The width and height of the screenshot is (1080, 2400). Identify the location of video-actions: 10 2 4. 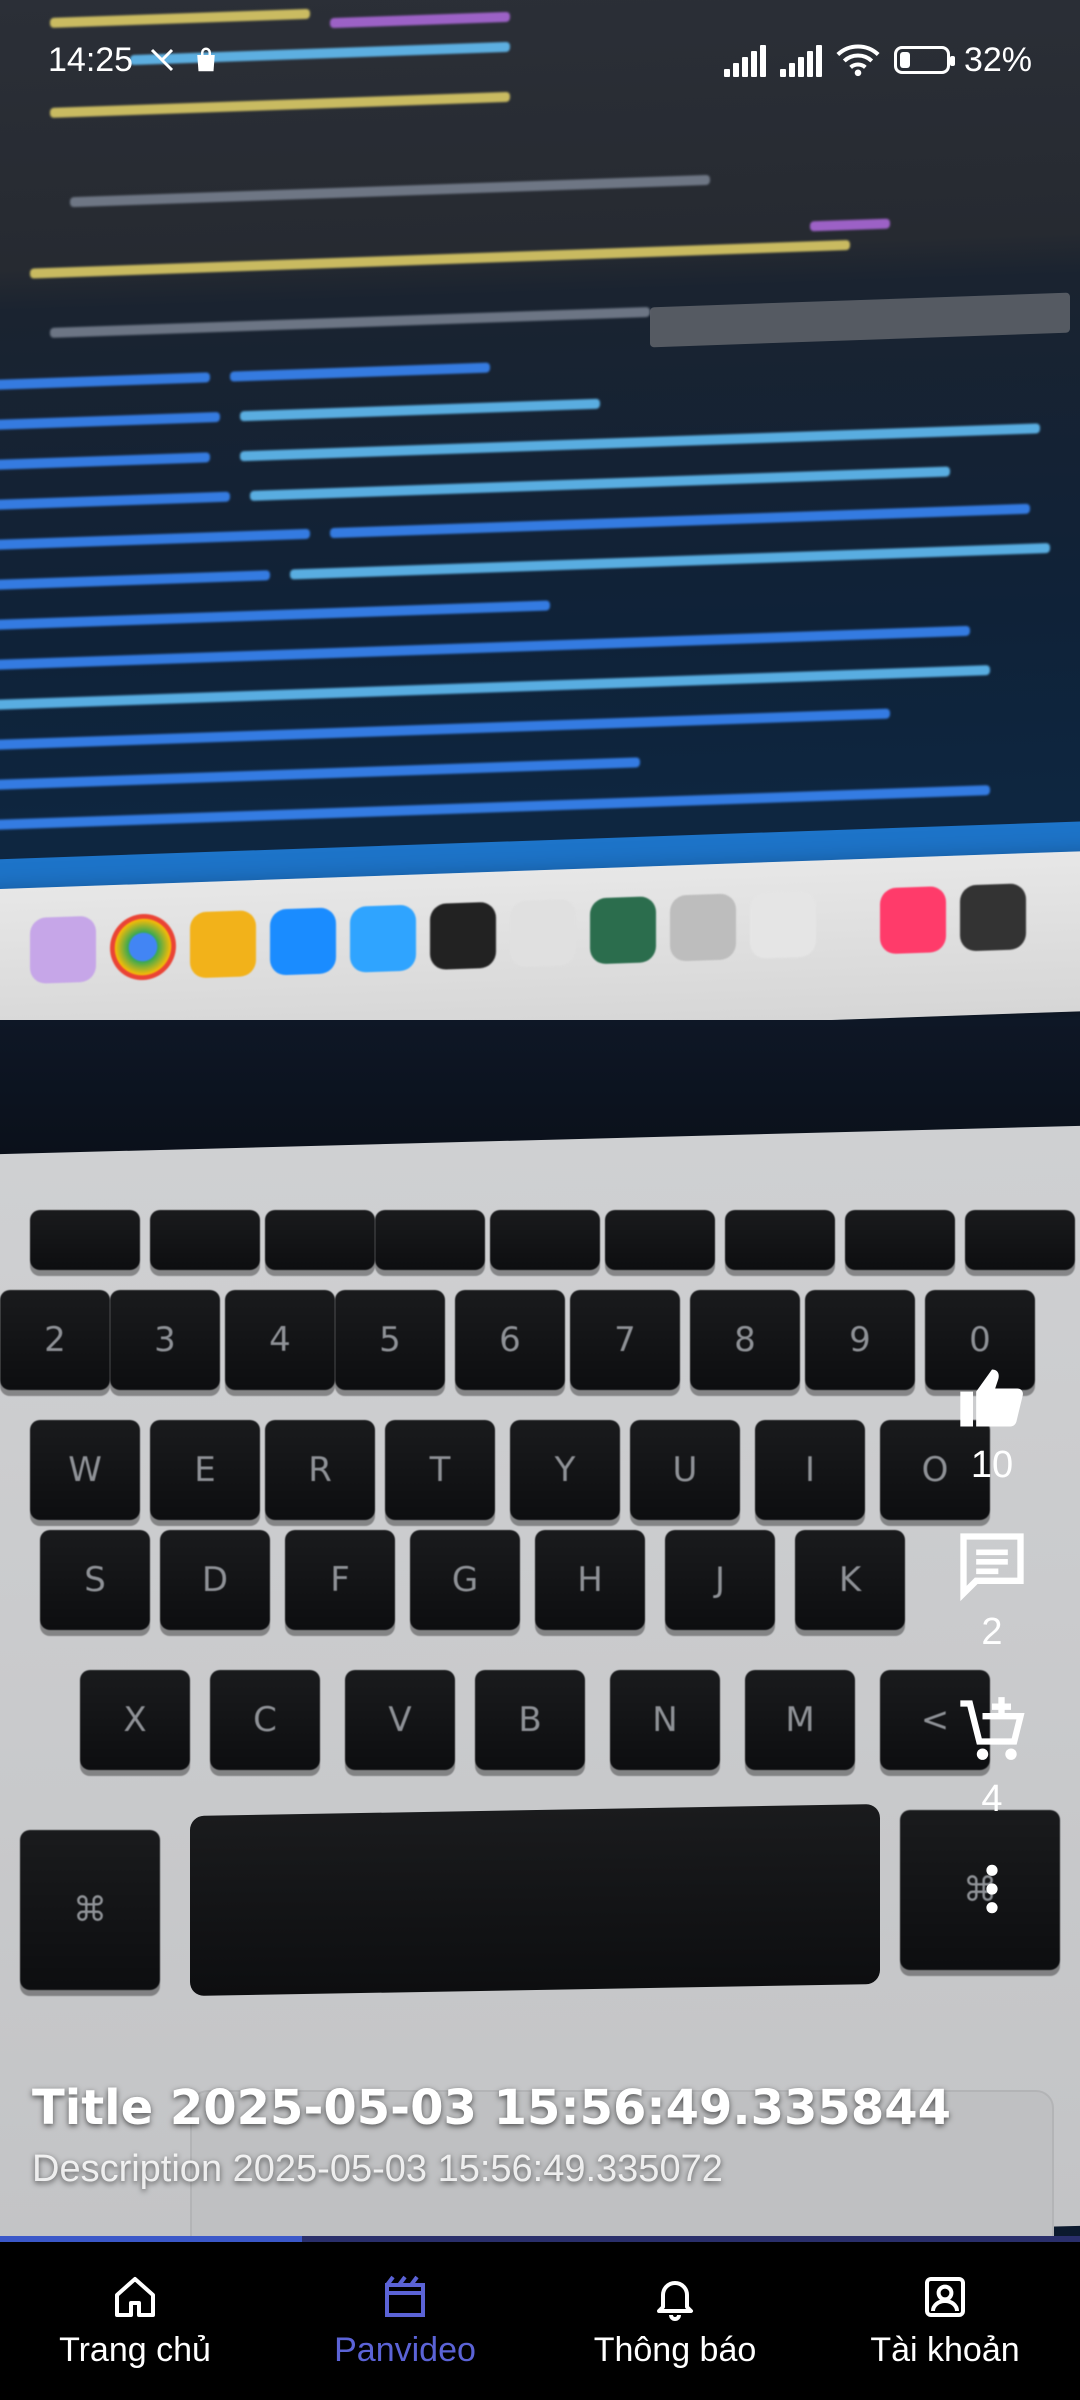
(992, 1658).